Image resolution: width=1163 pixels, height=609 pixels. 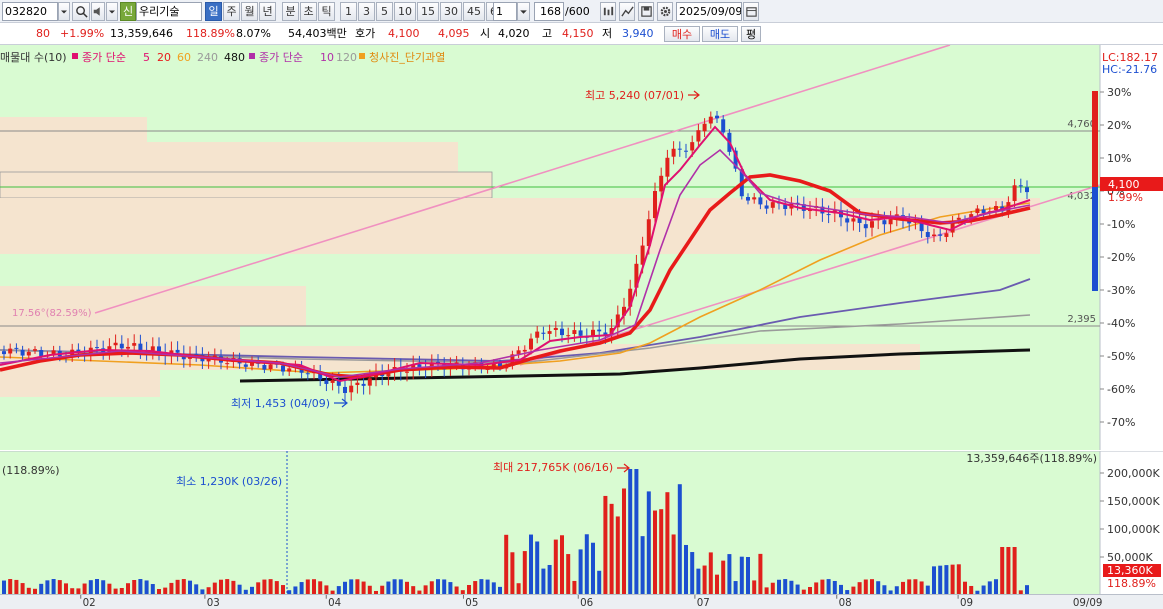 What do you see at coordinates (682, 34) in the screenshot?
I see `buy-button: 매수` at bounding box center [682, 34].